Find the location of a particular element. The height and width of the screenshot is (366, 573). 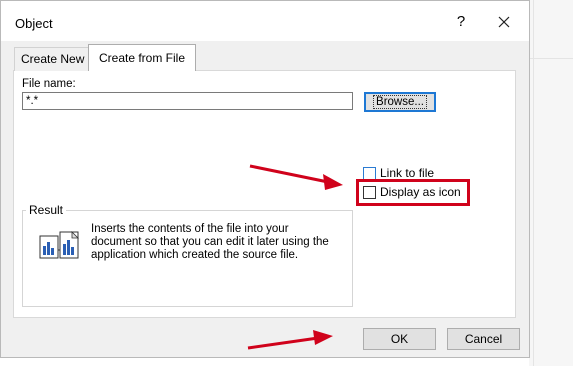

result-title: Result is located at coordinates (46, 210).